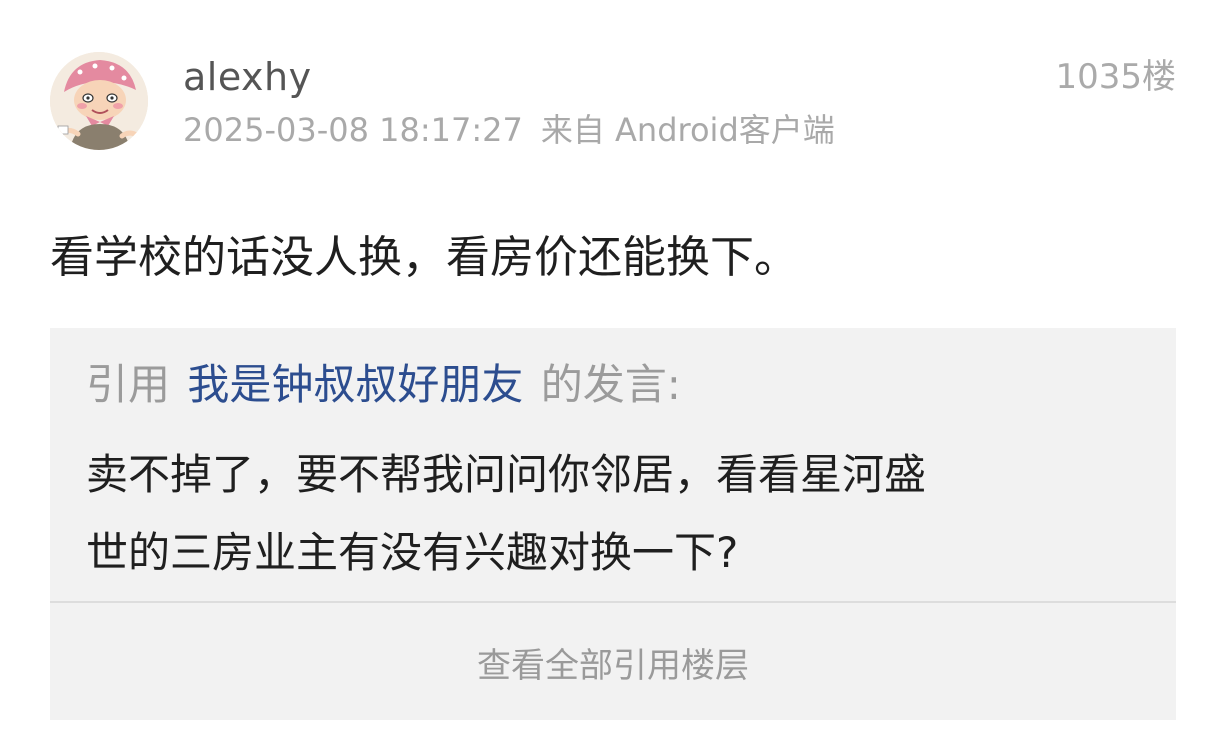 The image size is (1224, 747). I want to click on cartoon-avatar-icon, so click(99, 101).